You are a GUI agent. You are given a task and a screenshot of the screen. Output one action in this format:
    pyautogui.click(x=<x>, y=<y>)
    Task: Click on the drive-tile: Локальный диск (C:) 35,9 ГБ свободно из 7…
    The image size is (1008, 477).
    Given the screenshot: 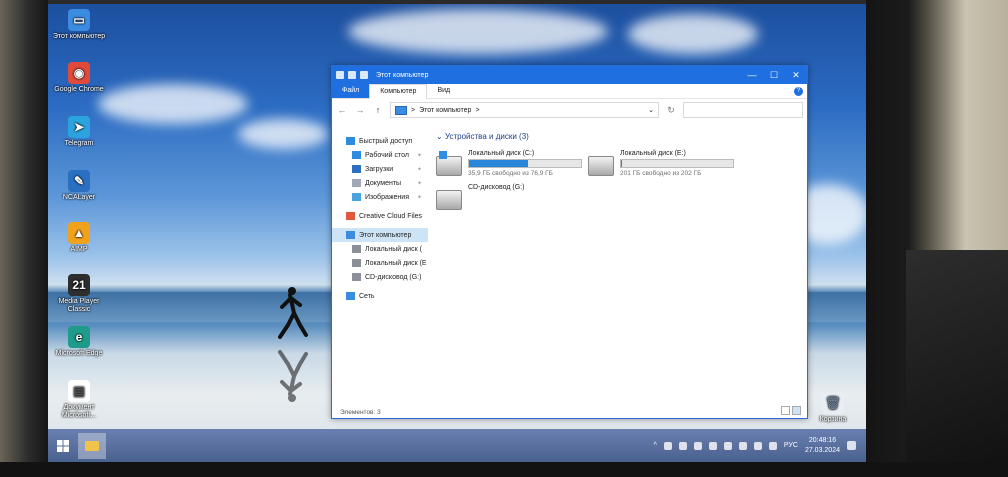 What is the action you would take?
    pyautogui.click(x=509, y=163)
    